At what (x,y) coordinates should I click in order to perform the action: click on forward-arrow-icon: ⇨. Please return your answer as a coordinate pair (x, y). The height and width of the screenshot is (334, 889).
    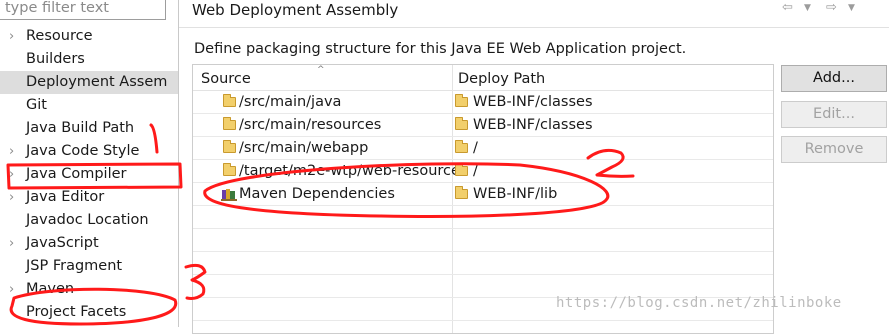
    Looking at the image, I should click on (831, 8).